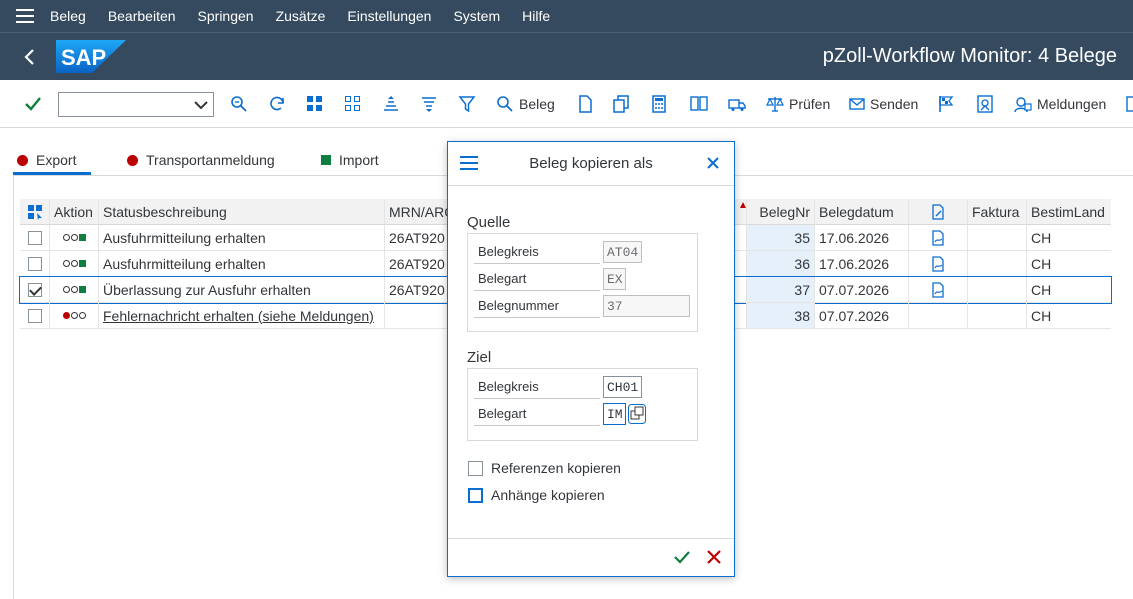 This screenshot has width=1133, height=599. I want to click on menu-item-springen: Springen, so click(226, 16).